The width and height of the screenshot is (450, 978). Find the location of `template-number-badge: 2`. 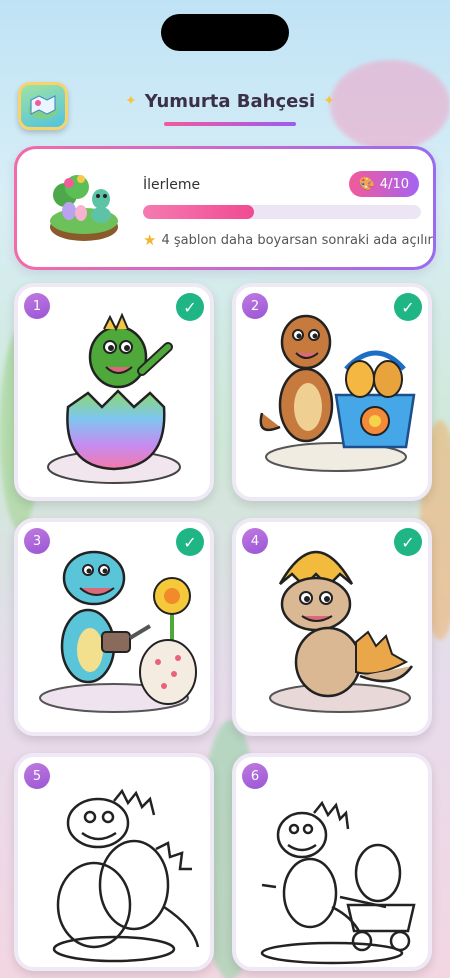

template-number-badge: 2 is located at coordinates (255, 306).